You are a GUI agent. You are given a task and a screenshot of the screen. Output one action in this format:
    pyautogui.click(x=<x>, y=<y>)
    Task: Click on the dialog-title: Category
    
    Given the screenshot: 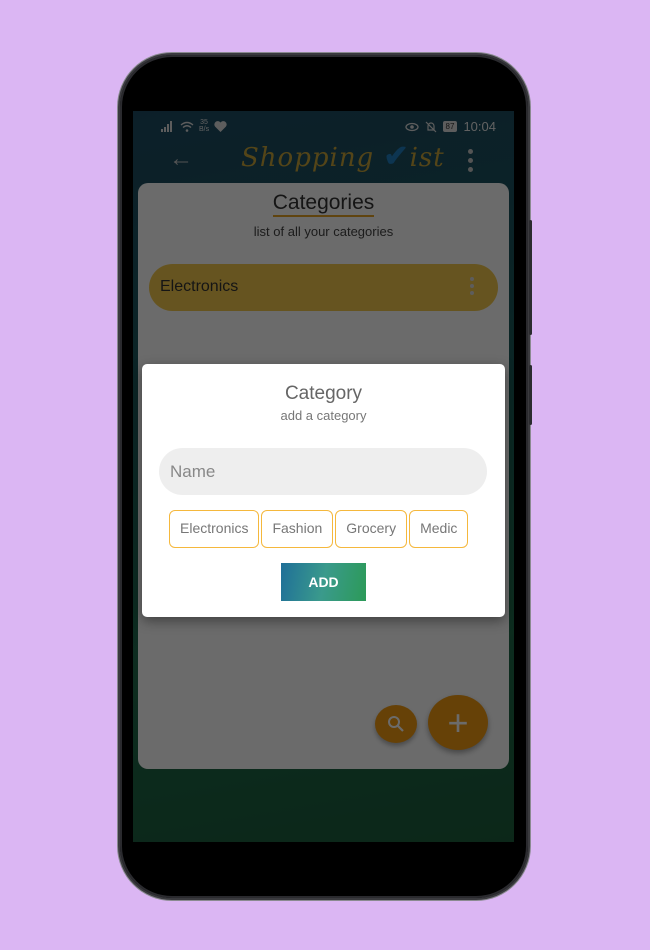 What is the action you would take?
    pyautogui.click(x=323, y=393)
    